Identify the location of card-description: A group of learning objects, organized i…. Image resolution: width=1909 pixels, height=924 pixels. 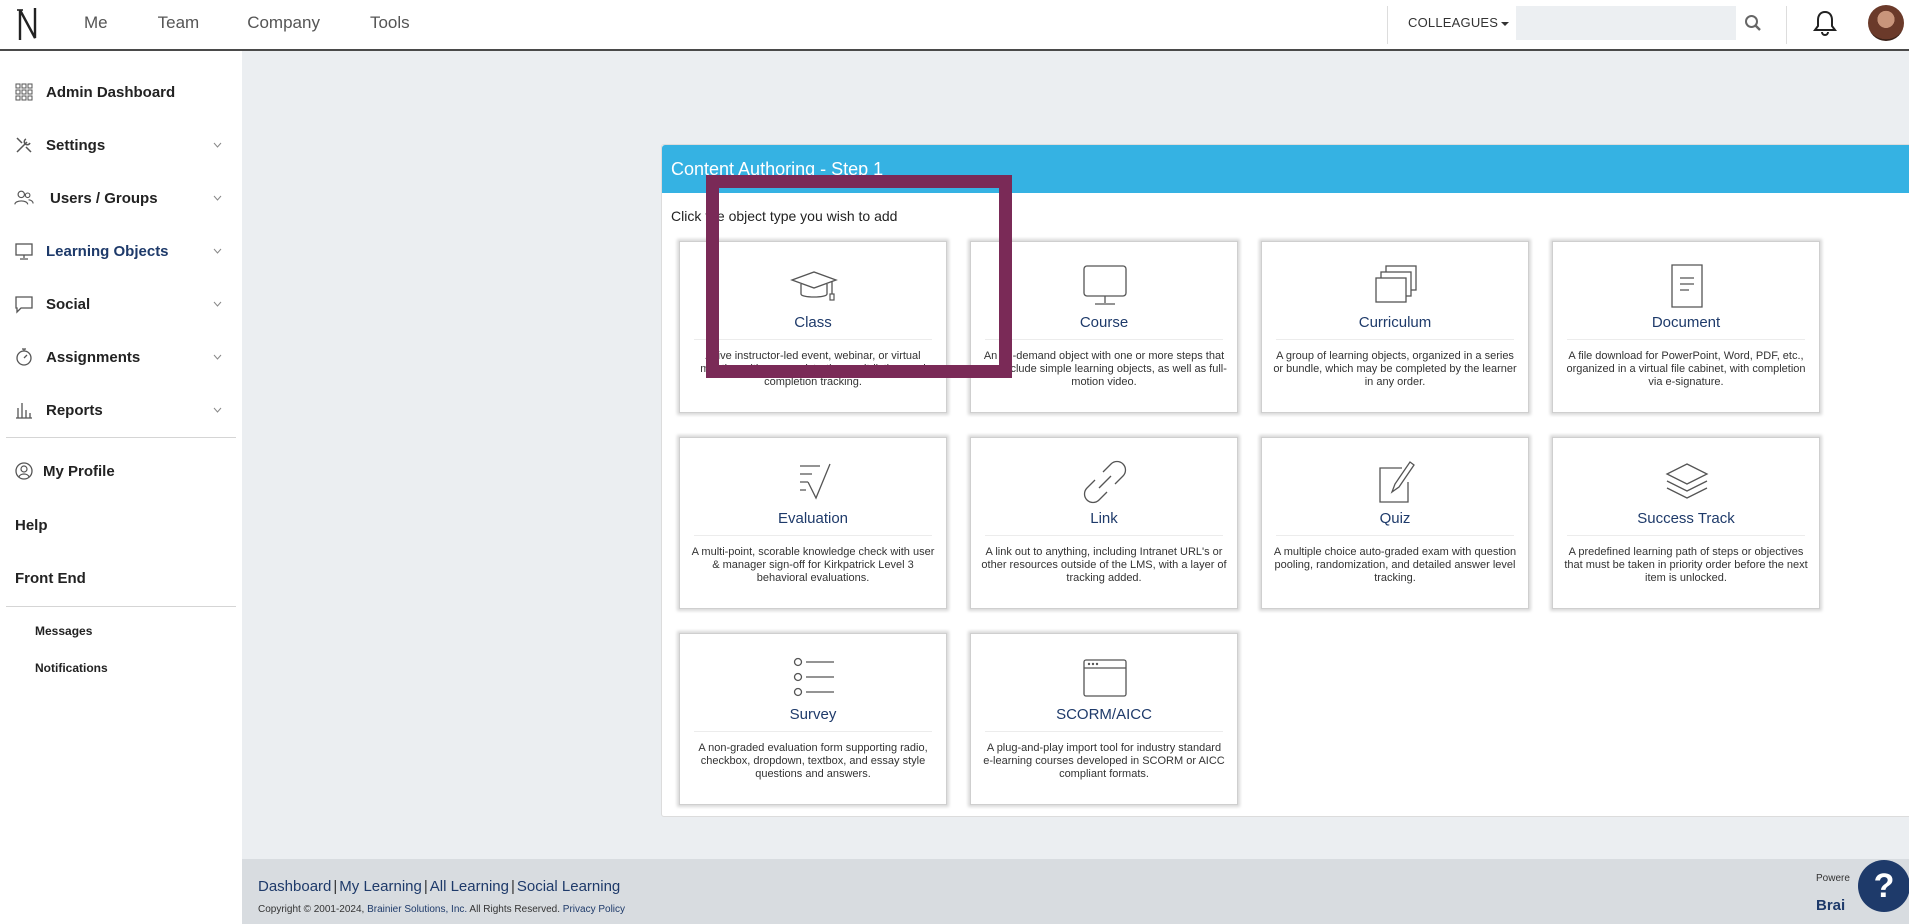
(1395, 369).